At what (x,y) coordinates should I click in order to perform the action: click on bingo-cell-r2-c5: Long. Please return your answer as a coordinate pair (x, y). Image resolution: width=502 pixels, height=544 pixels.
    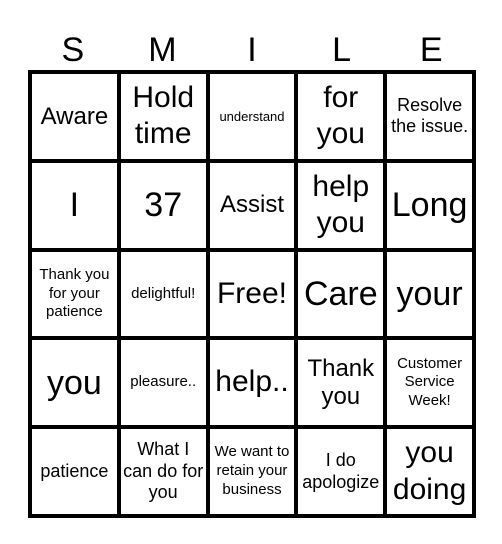
    Looking at the image, I should click on (429, 205).